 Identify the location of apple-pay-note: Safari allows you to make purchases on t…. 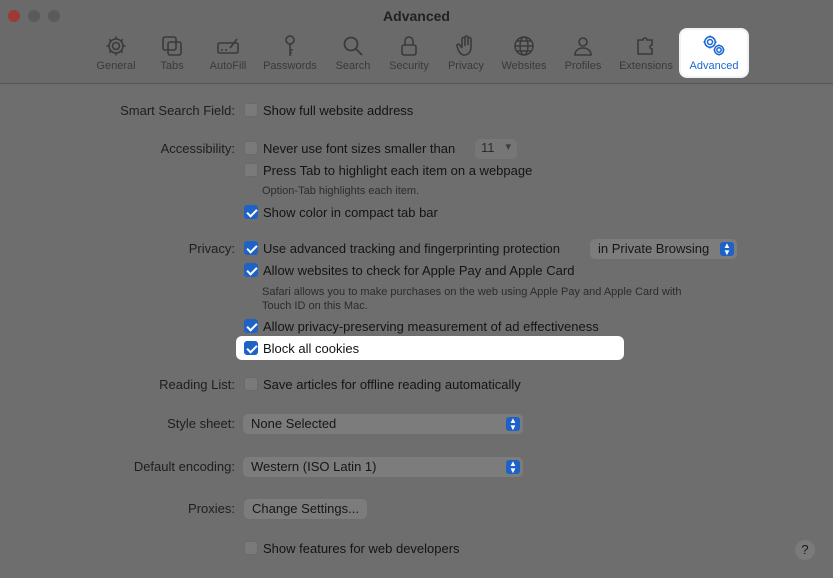
(497, 299).